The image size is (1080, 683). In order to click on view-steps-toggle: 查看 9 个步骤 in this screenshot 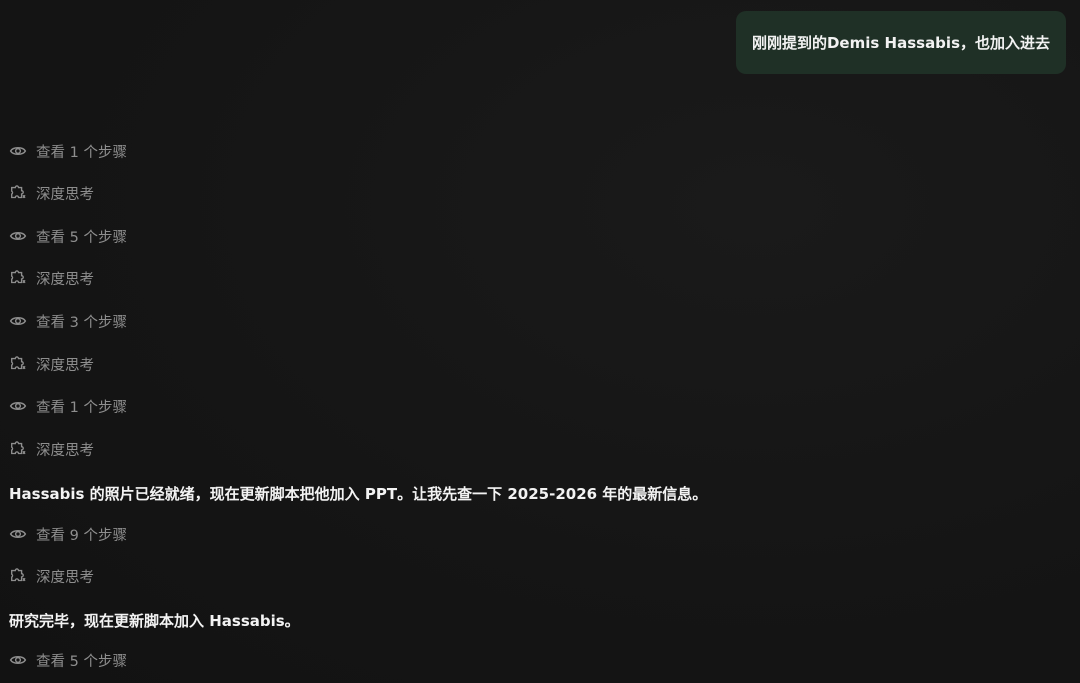, I will do `click(68, 534)`.